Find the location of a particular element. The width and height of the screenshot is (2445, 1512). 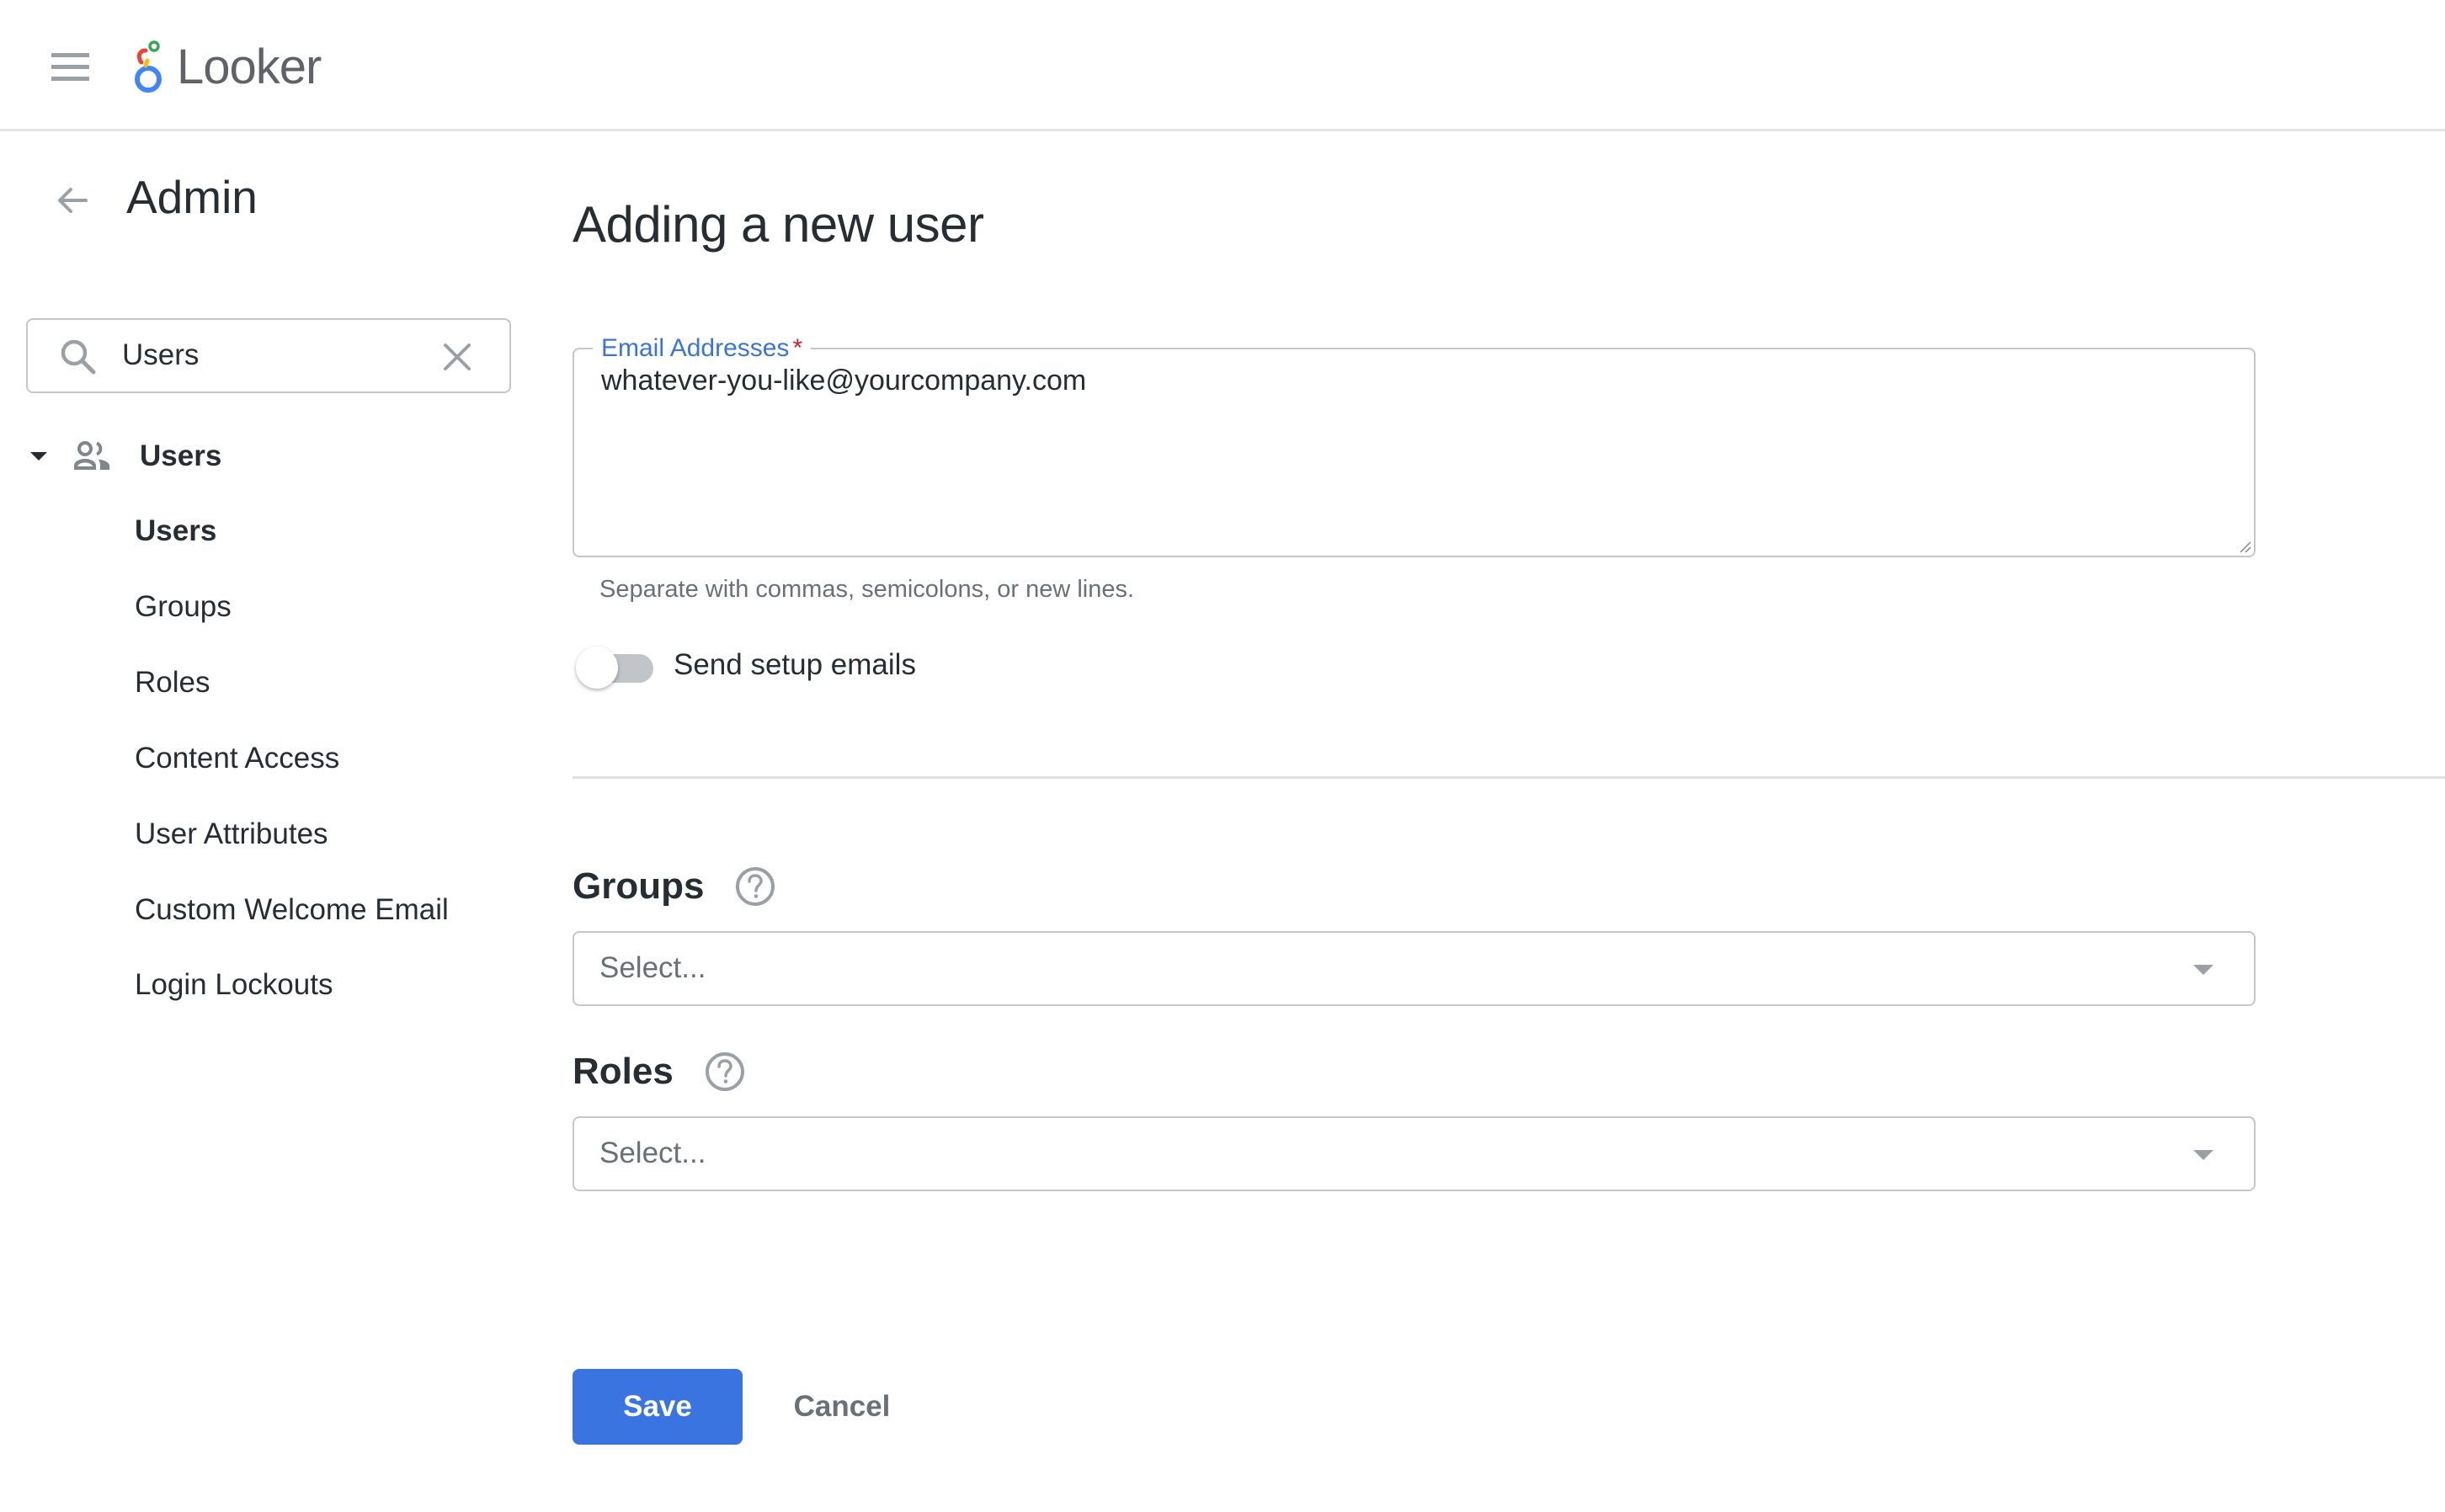

looker-logo-icon is located at coordinates (148, 67).